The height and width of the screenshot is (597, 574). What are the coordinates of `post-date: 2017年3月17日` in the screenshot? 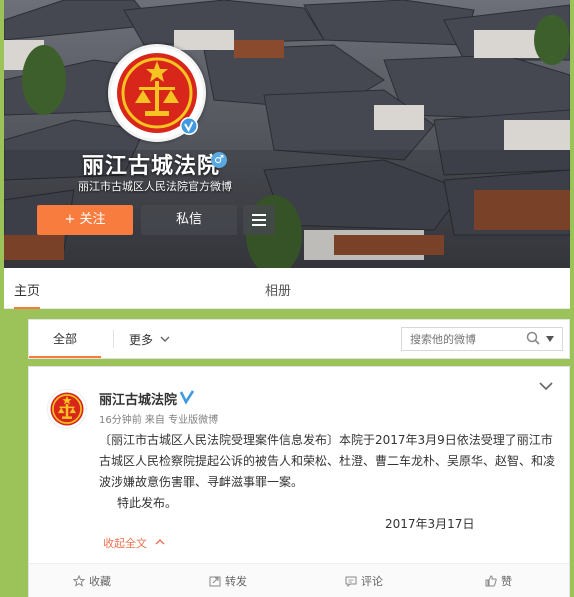 It's located at (430, 524).